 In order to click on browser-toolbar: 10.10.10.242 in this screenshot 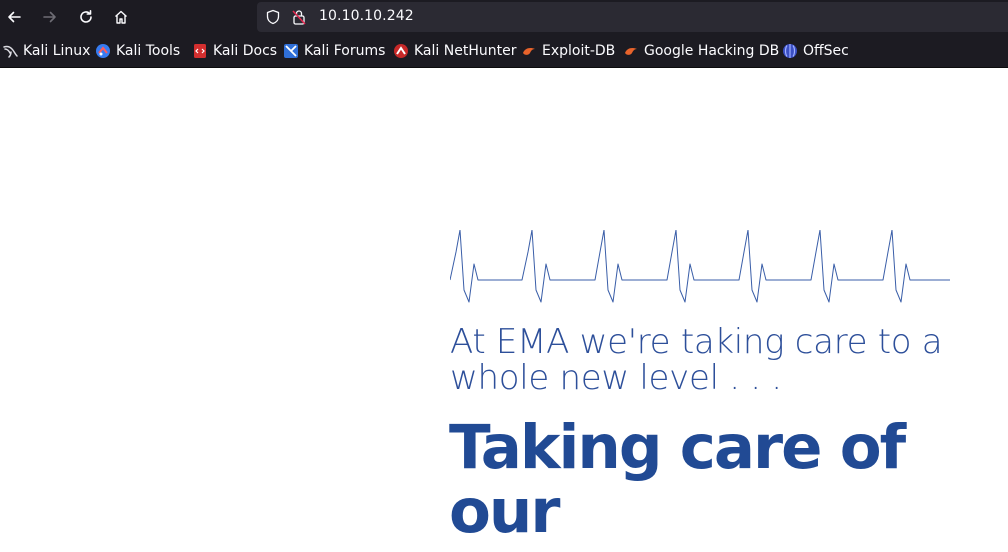, I will do `click(504, 17)`.